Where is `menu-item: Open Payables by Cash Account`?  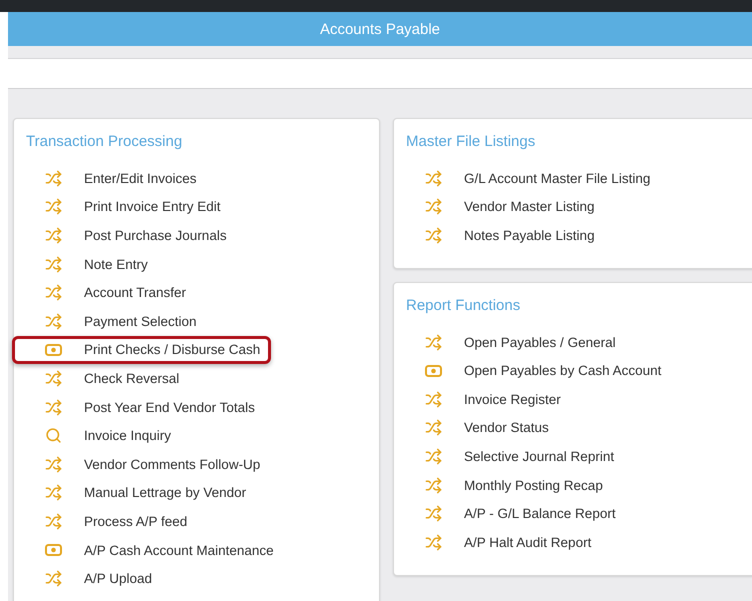 menu-item: Open Payables by Cash Account is located at coordinates (539, 370).